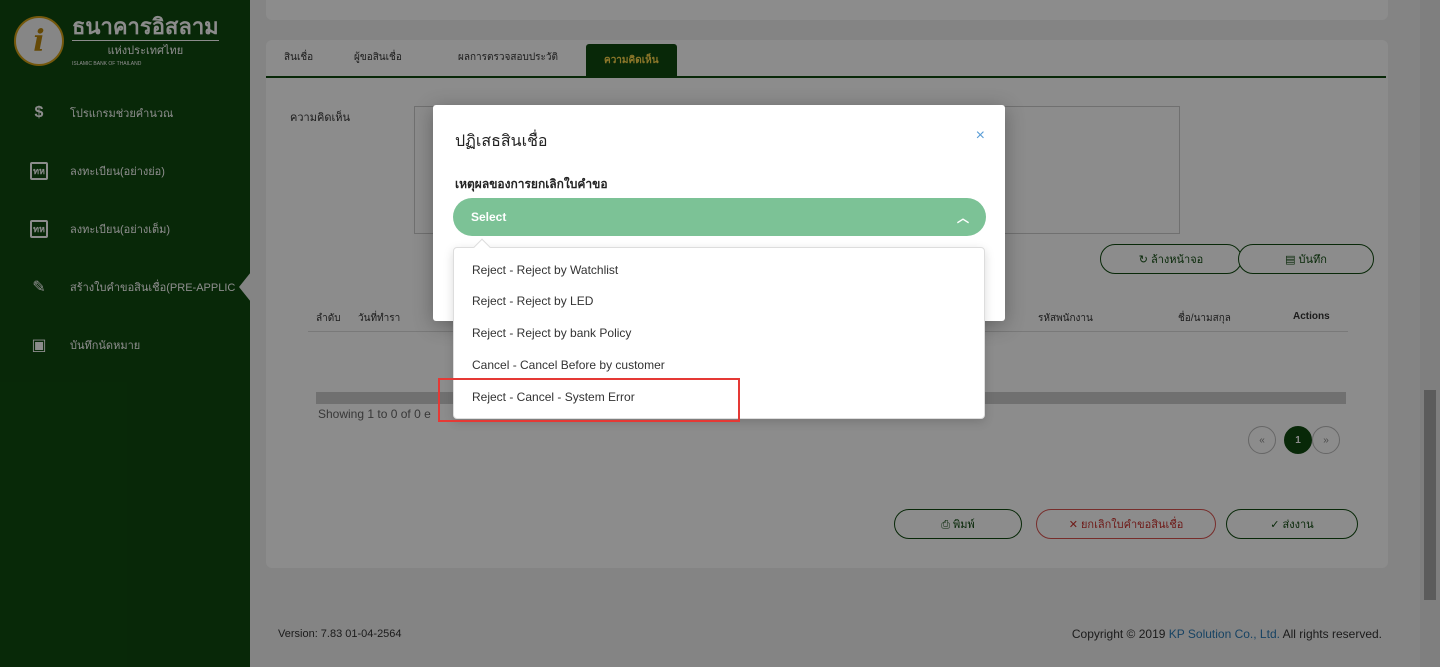  What do you see at coordinates (962, 217) in the screenshot?
I see `chevron-up-icon: ︿` at bounding box center [962, 217].